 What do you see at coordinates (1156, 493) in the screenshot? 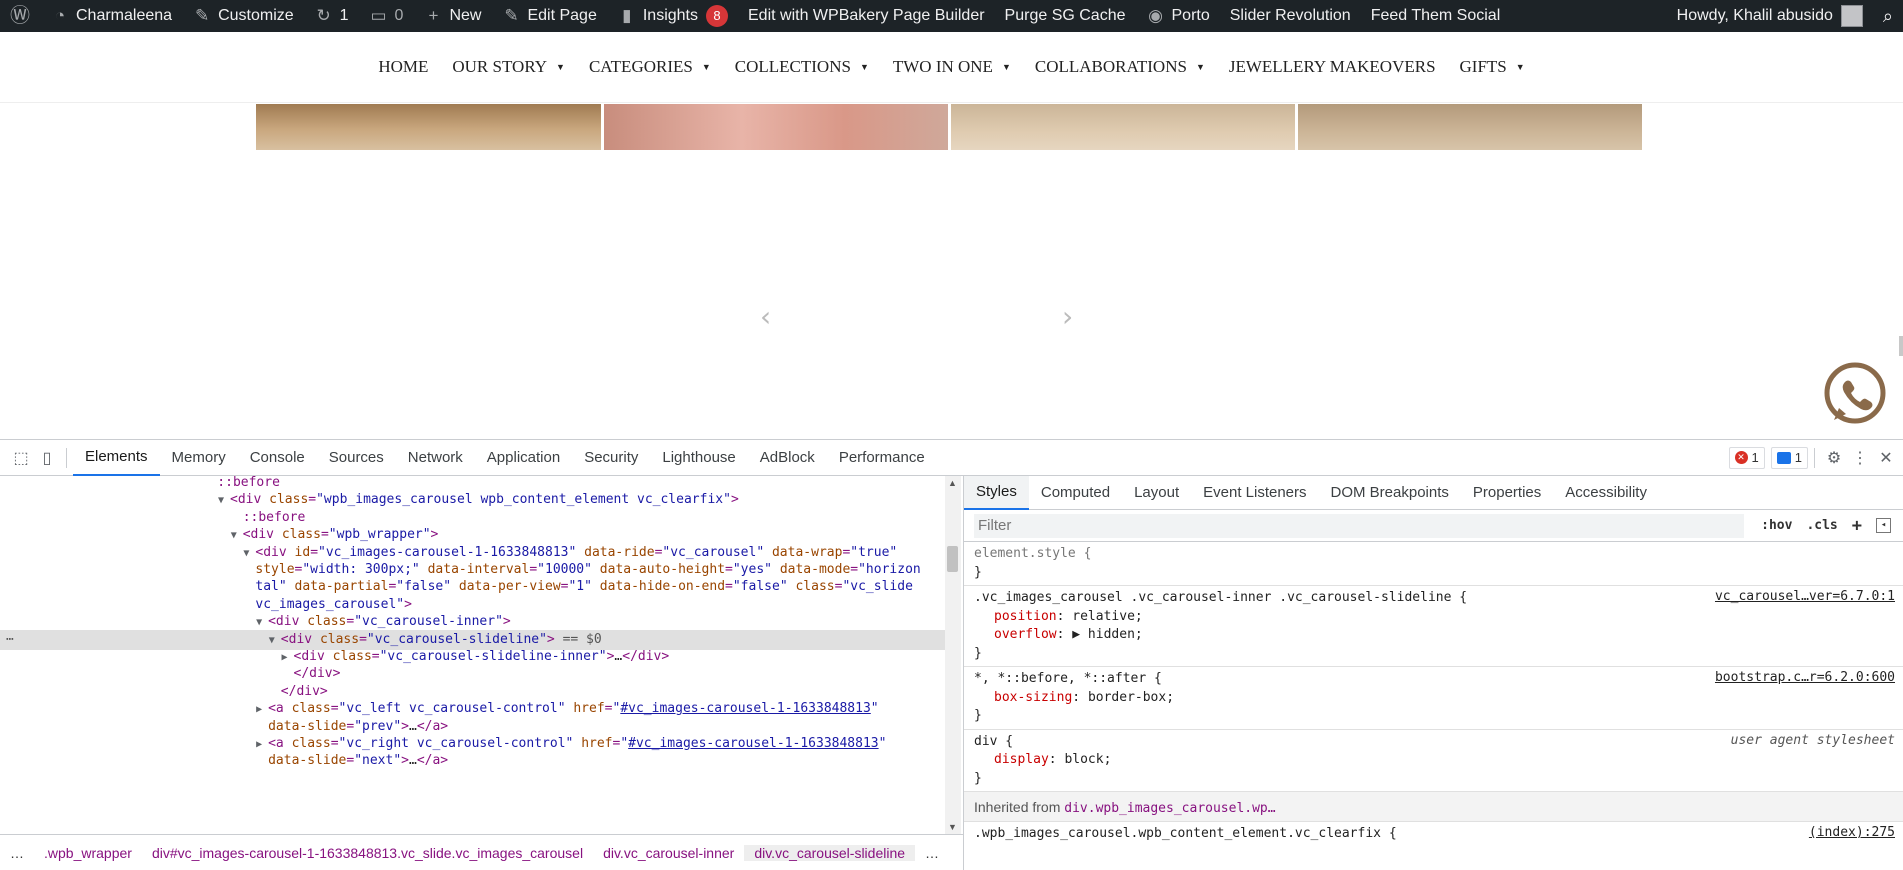
I see `styles-subtab-layout: Layout` at bounding box center [1156, 493].